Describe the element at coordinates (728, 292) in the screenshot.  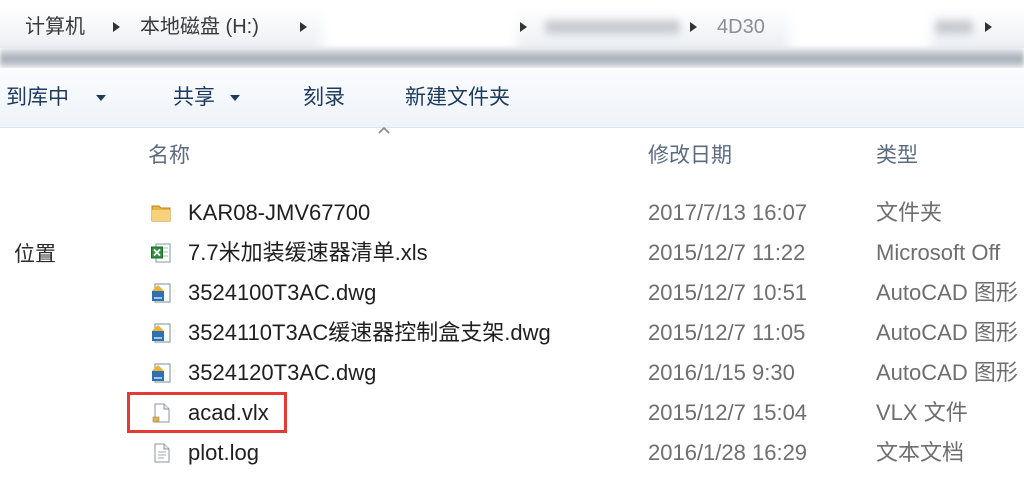
I see `file-modified-date: 2015/12/7 10:51` at that location.